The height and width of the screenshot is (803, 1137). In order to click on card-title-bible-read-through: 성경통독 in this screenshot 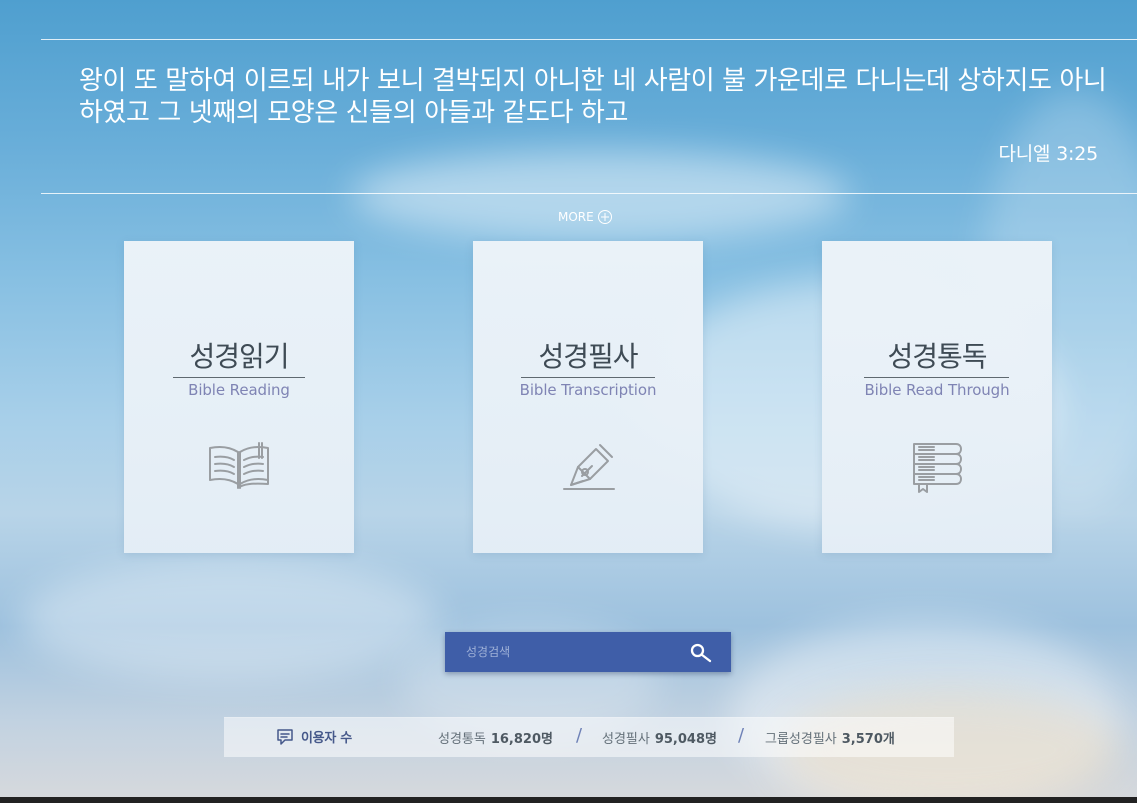, I will do `click(937, 356)`.